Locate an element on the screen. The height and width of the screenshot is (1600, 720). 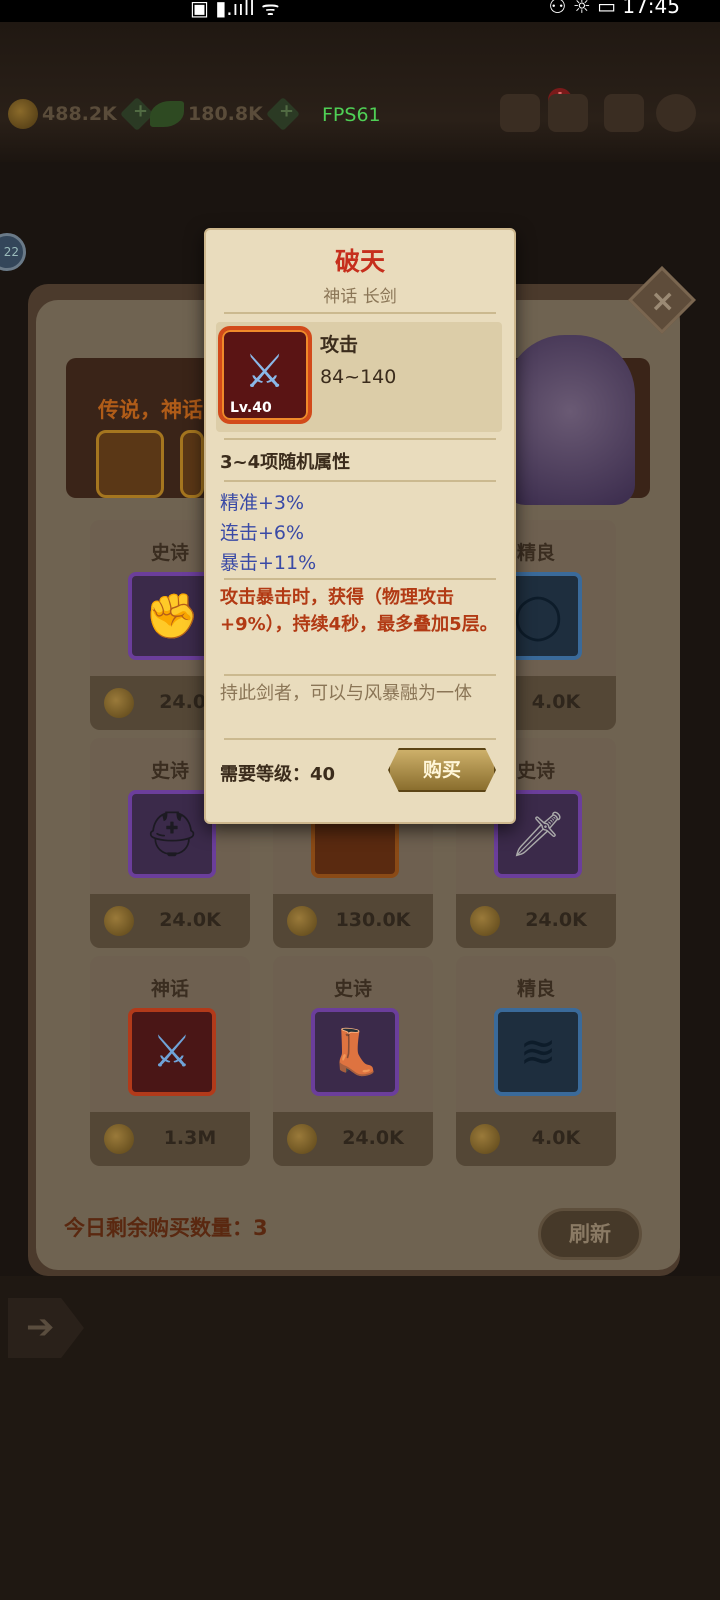
banner-scepter-icon is located at coordinates (130, 464).